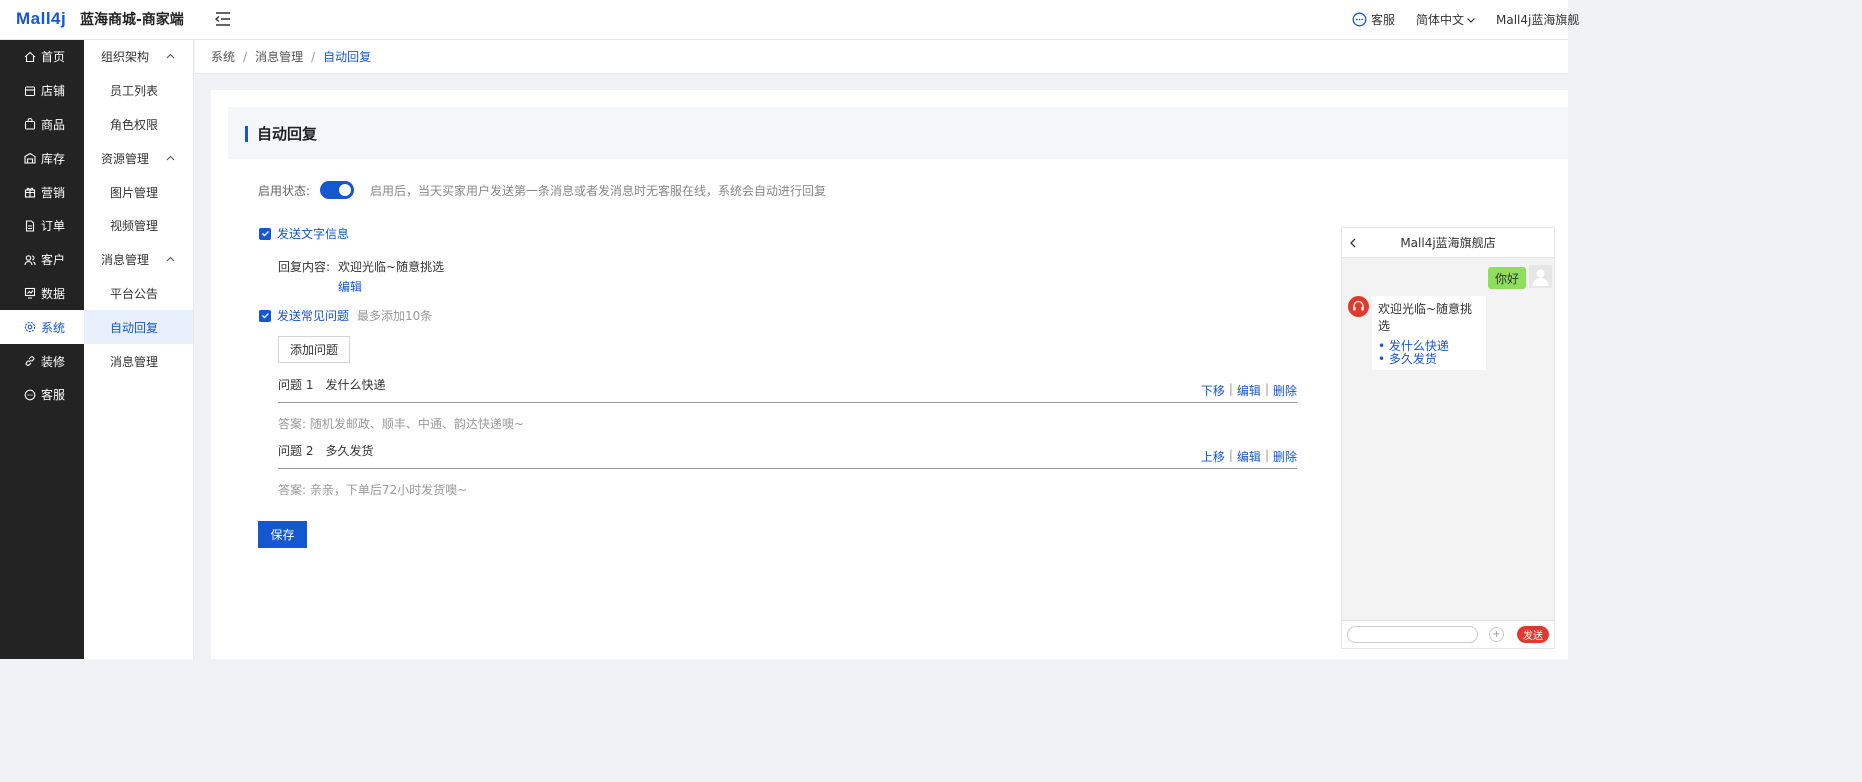 This screenshot has height=782, width=1862. Describe the element at coordinates (1429, 359) in the screenshot. I see `quick-question-link: • 多久发货` at that location.